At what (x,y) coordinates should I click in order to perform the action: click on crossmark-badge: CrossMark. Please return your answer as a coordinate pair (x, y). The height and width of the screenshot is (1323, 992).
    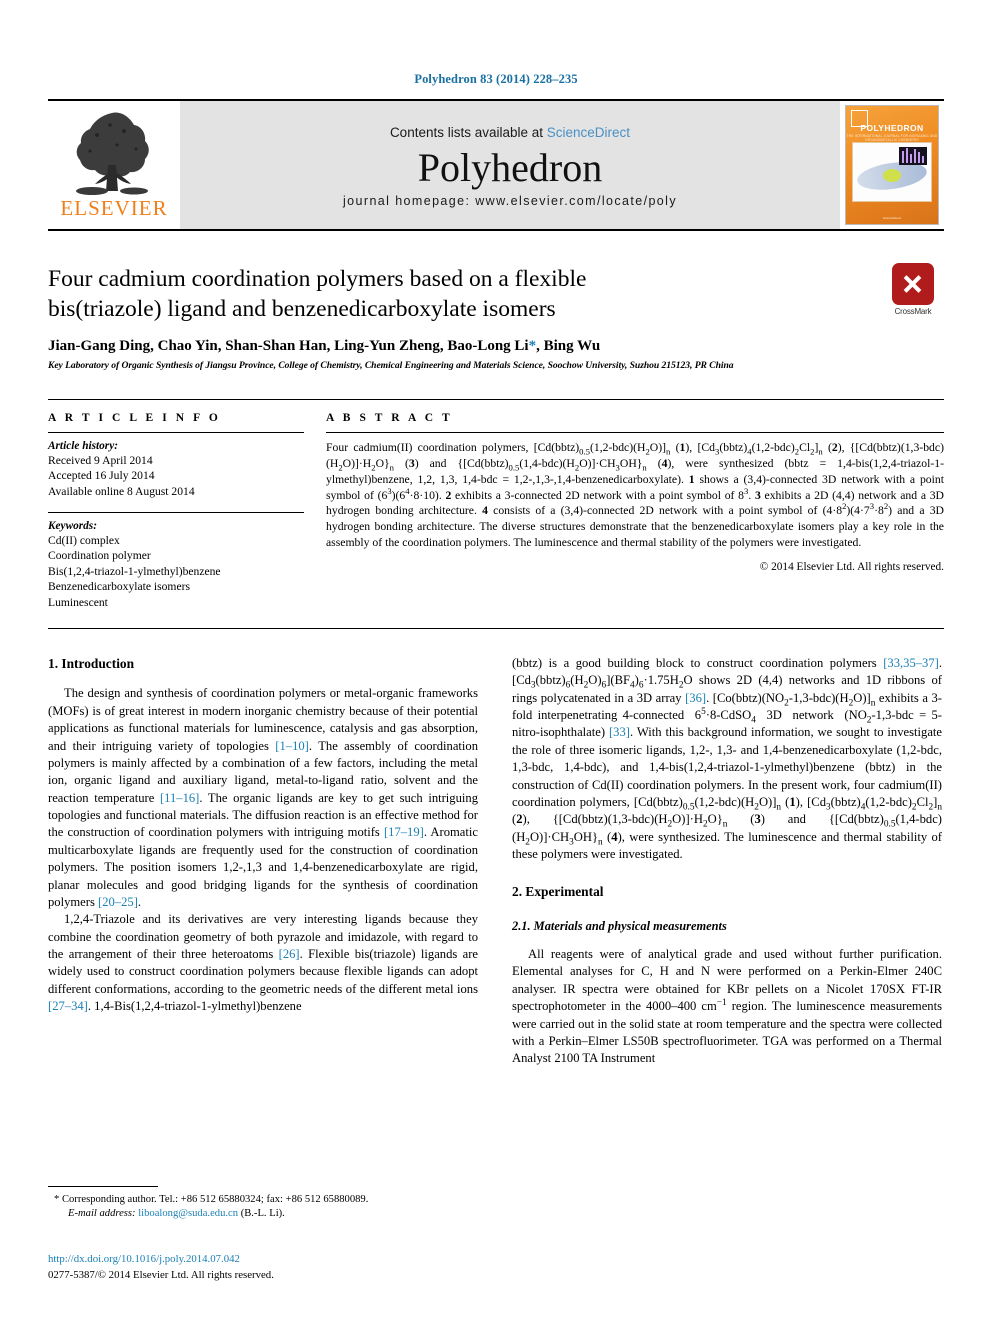
    Looking at the image, I should click on (913, 294).